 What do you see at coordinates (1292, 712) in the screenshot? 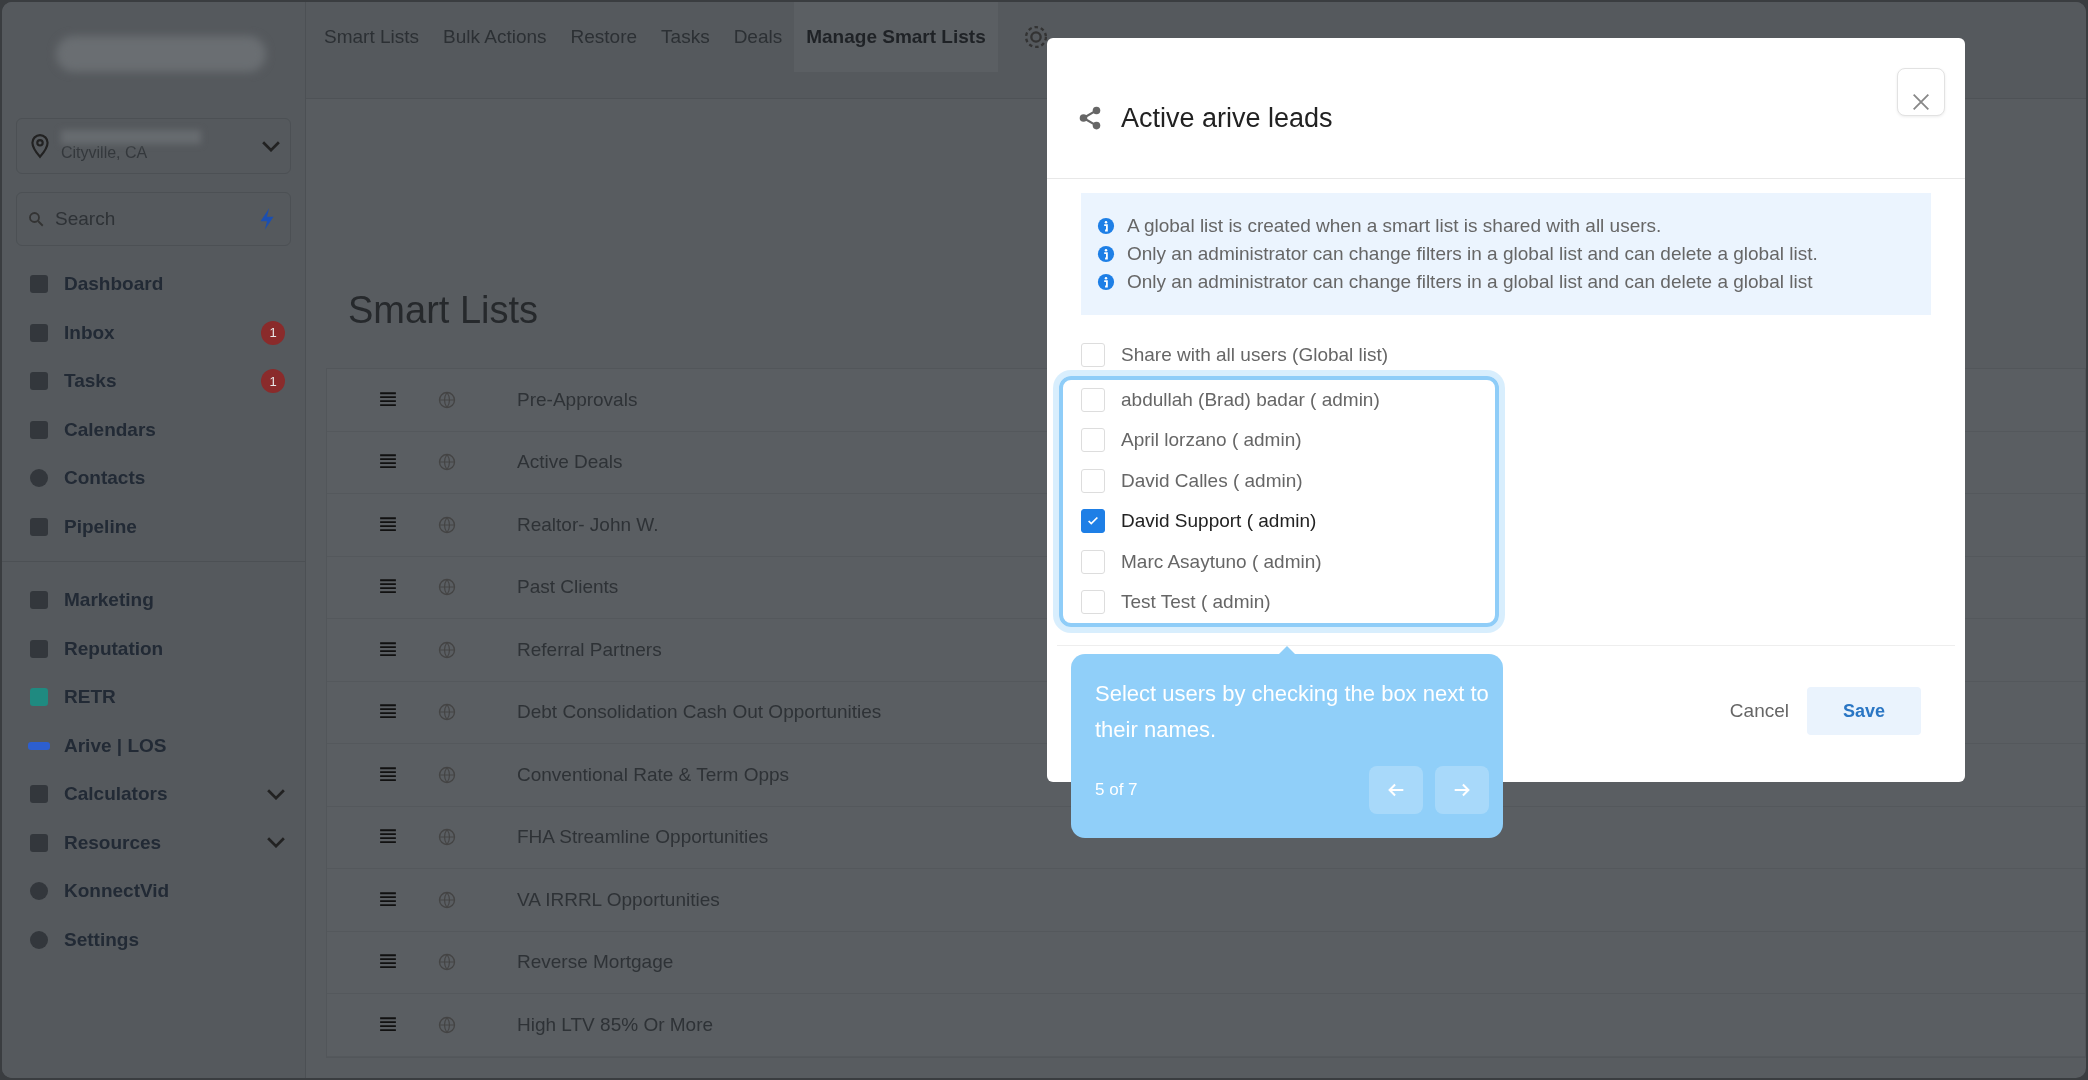
I see `tooltip-text: Select users by checking the box next to their names.` at bounding box center [1292, 712].